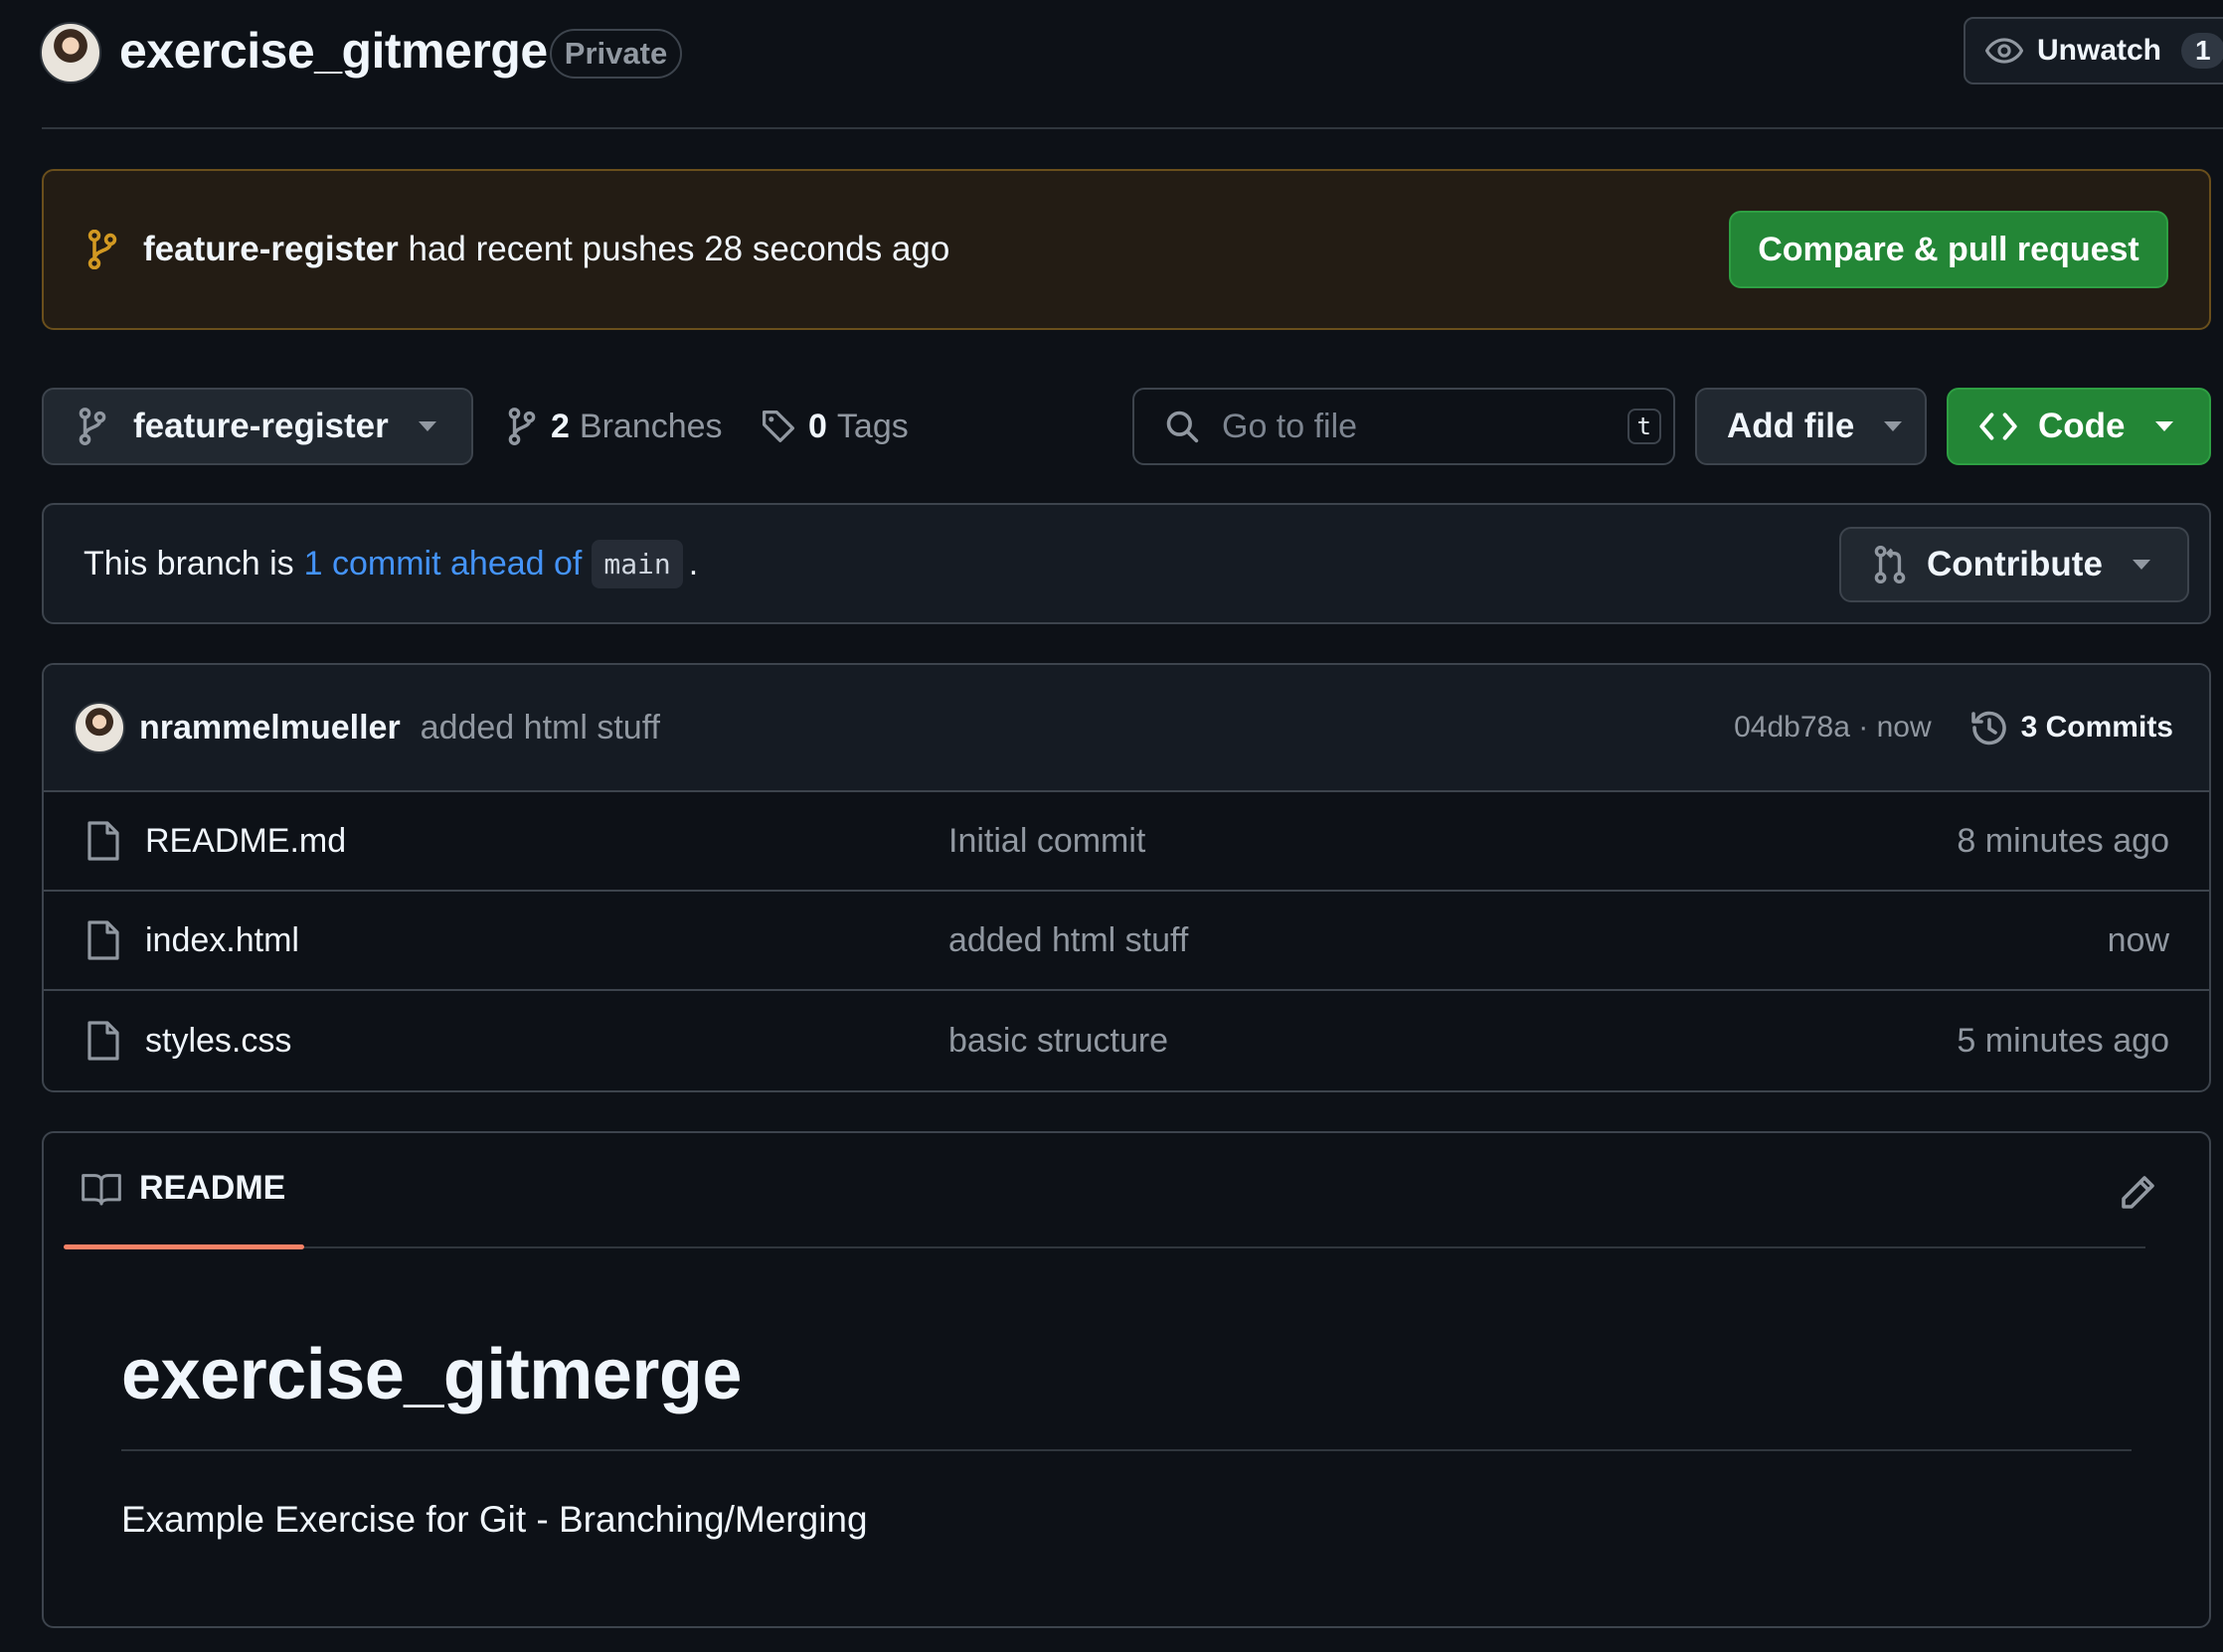 Image resolution: width=2223 pixels, height=1652 pixels. Describe the element at coordinates (546, 841) in the screenshot. I see `file-name: README.md` at that location.